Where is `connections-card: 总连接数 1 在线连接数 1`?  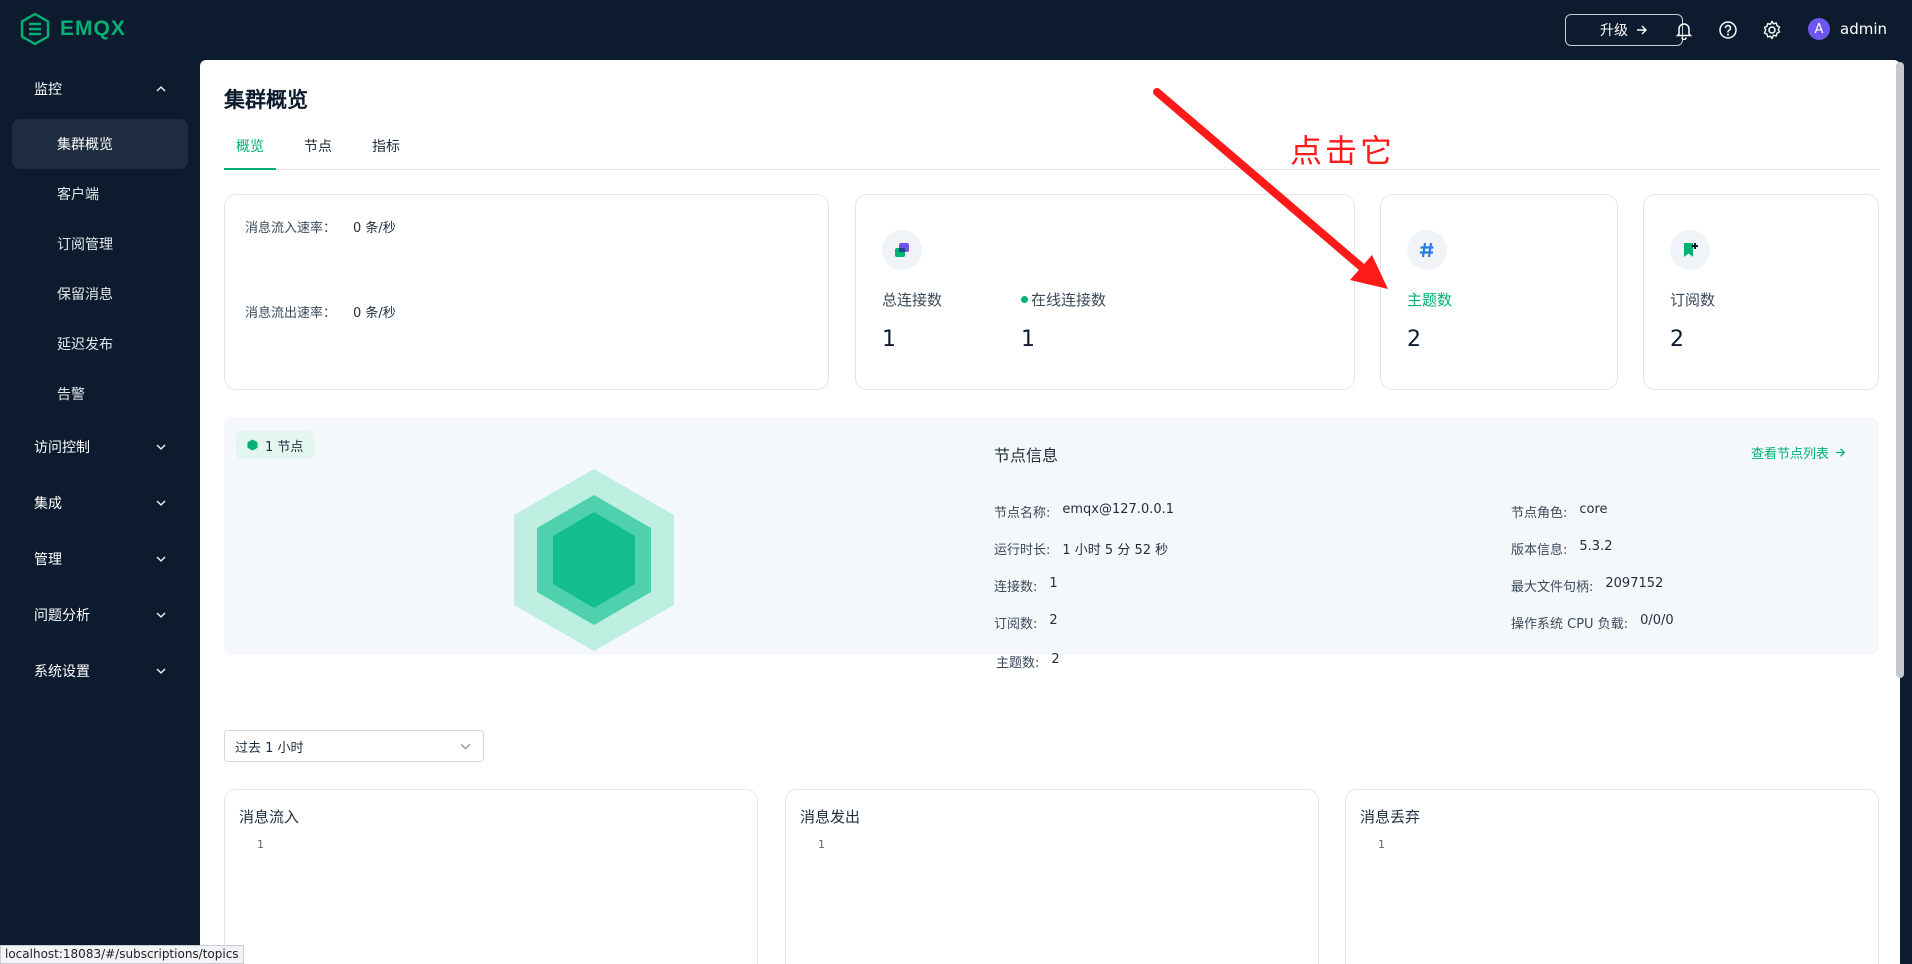
connections-card: 总连接数 1 在线连接数 1 is located at coordinates (1105, 292).